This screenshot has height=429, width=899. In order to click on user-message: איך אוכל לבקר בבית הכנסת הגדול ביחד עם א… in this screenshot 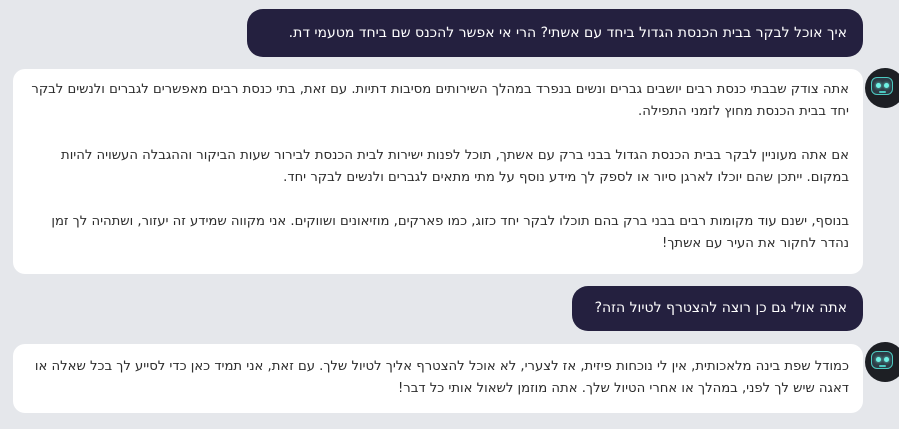, I will do `click(555, 33)`.